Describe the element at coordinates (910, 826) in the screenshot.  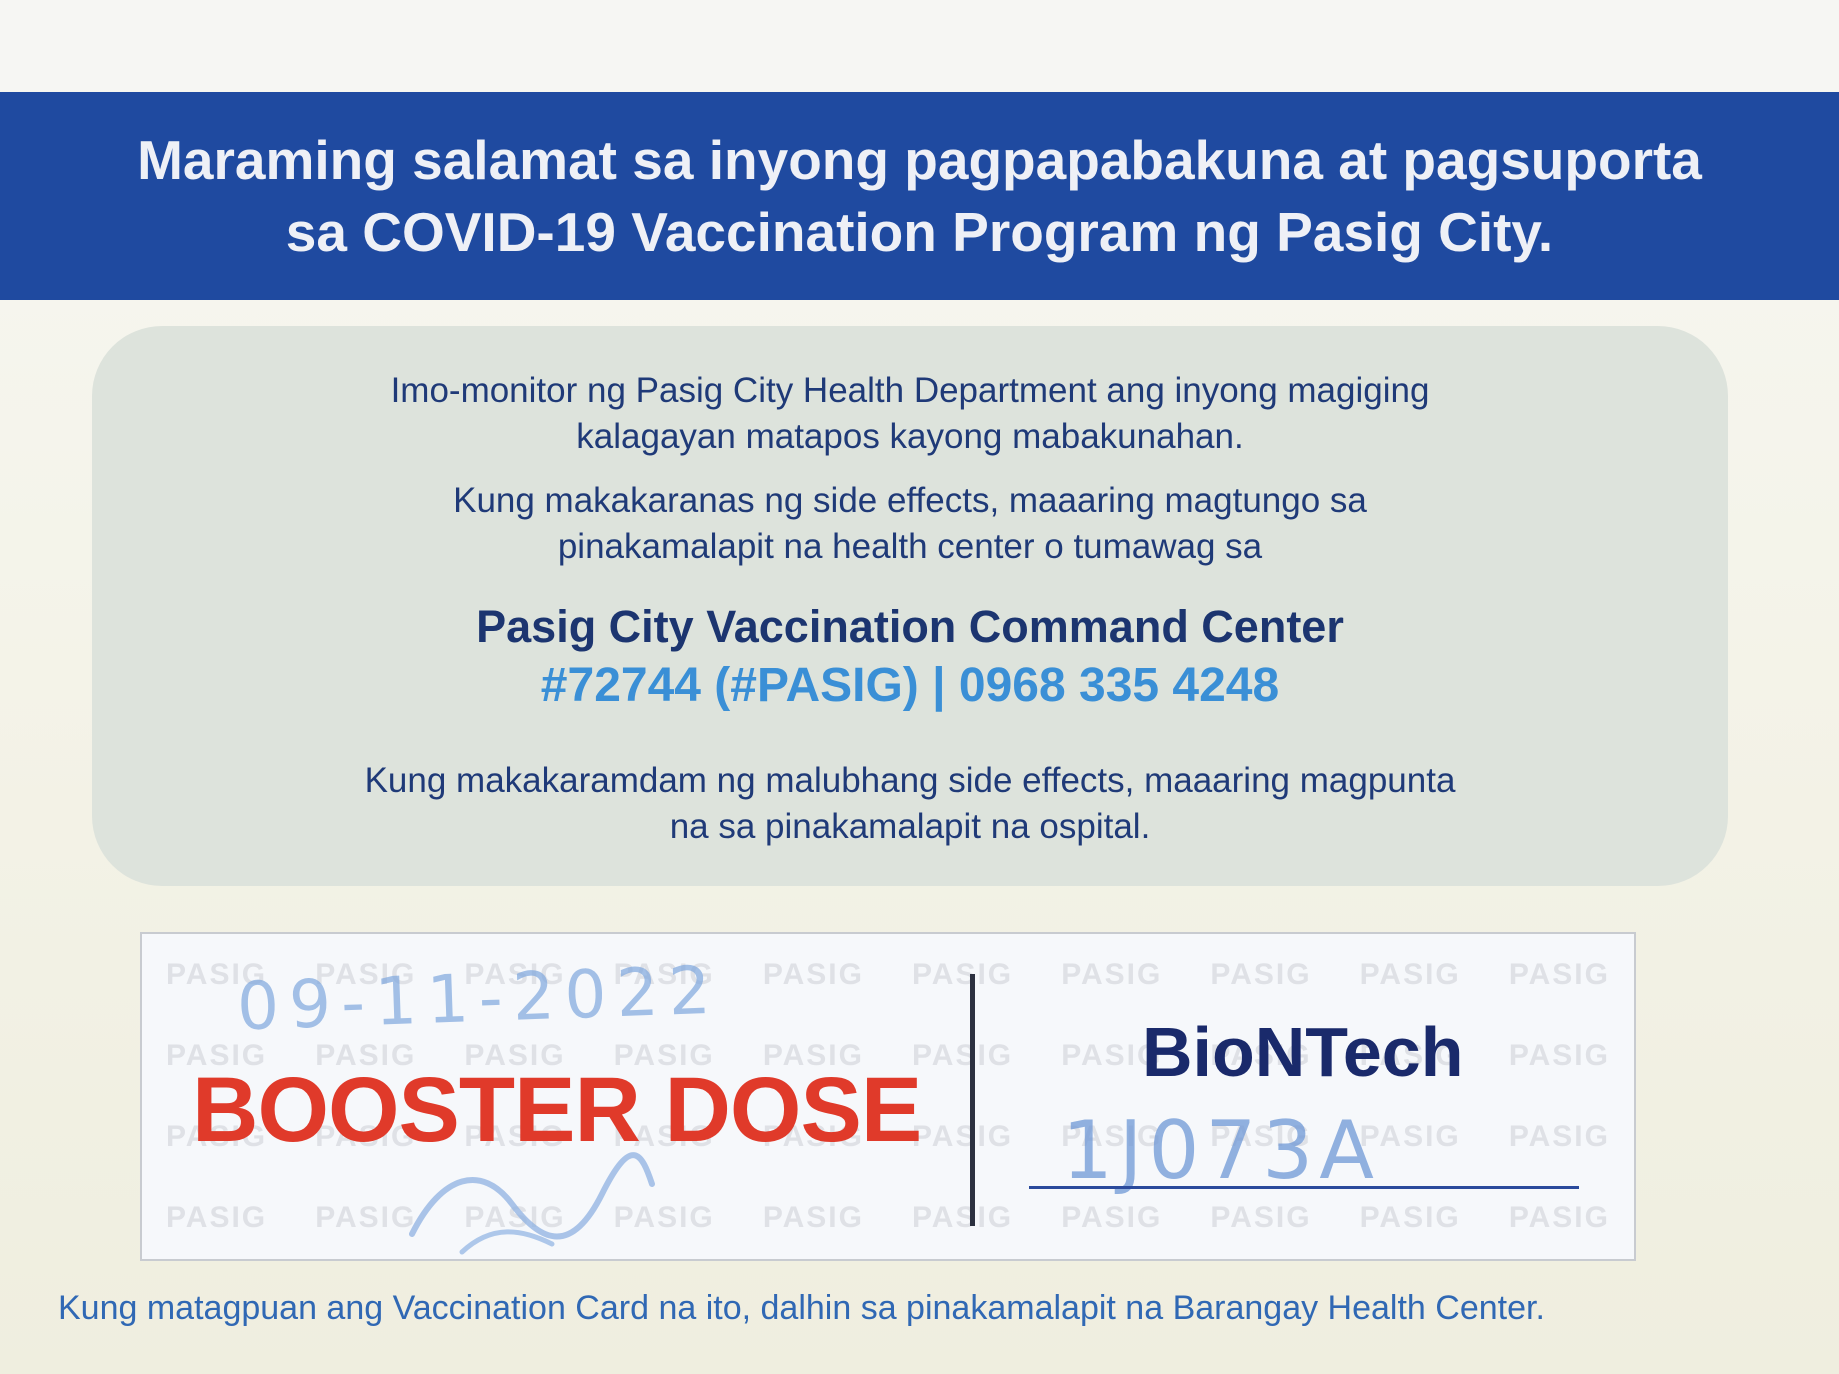
I see `severe-effects-line-2: na sa pinakamalapit na ospital.` at that location.